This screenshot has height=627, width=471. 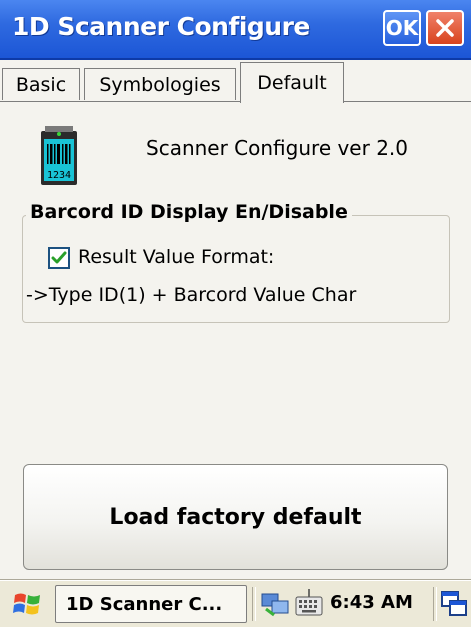 I want to click on ok-button: OK, so click(x=402, y=28).